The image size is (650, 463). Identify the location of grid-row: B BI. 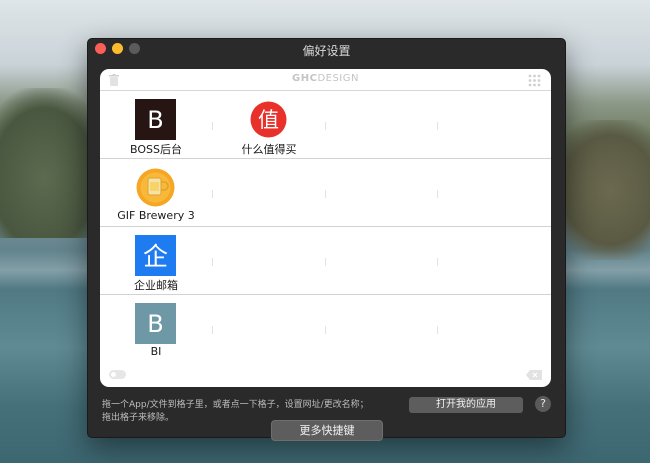
(325, 328).